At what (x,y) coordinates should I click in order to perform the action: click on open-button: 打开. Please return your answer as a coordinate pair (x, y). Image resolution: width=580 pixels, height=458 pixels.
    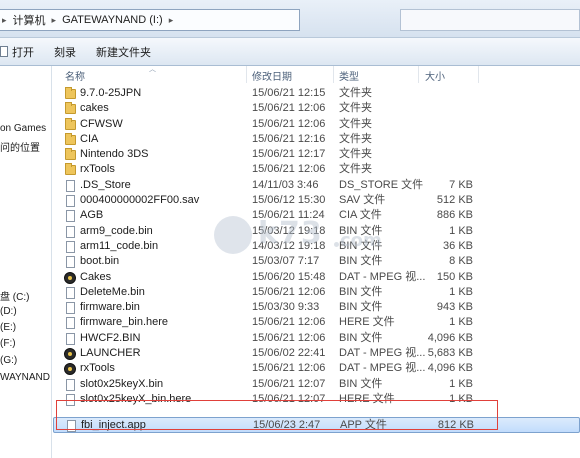
    Looking at the image, I should click on (17, 52).